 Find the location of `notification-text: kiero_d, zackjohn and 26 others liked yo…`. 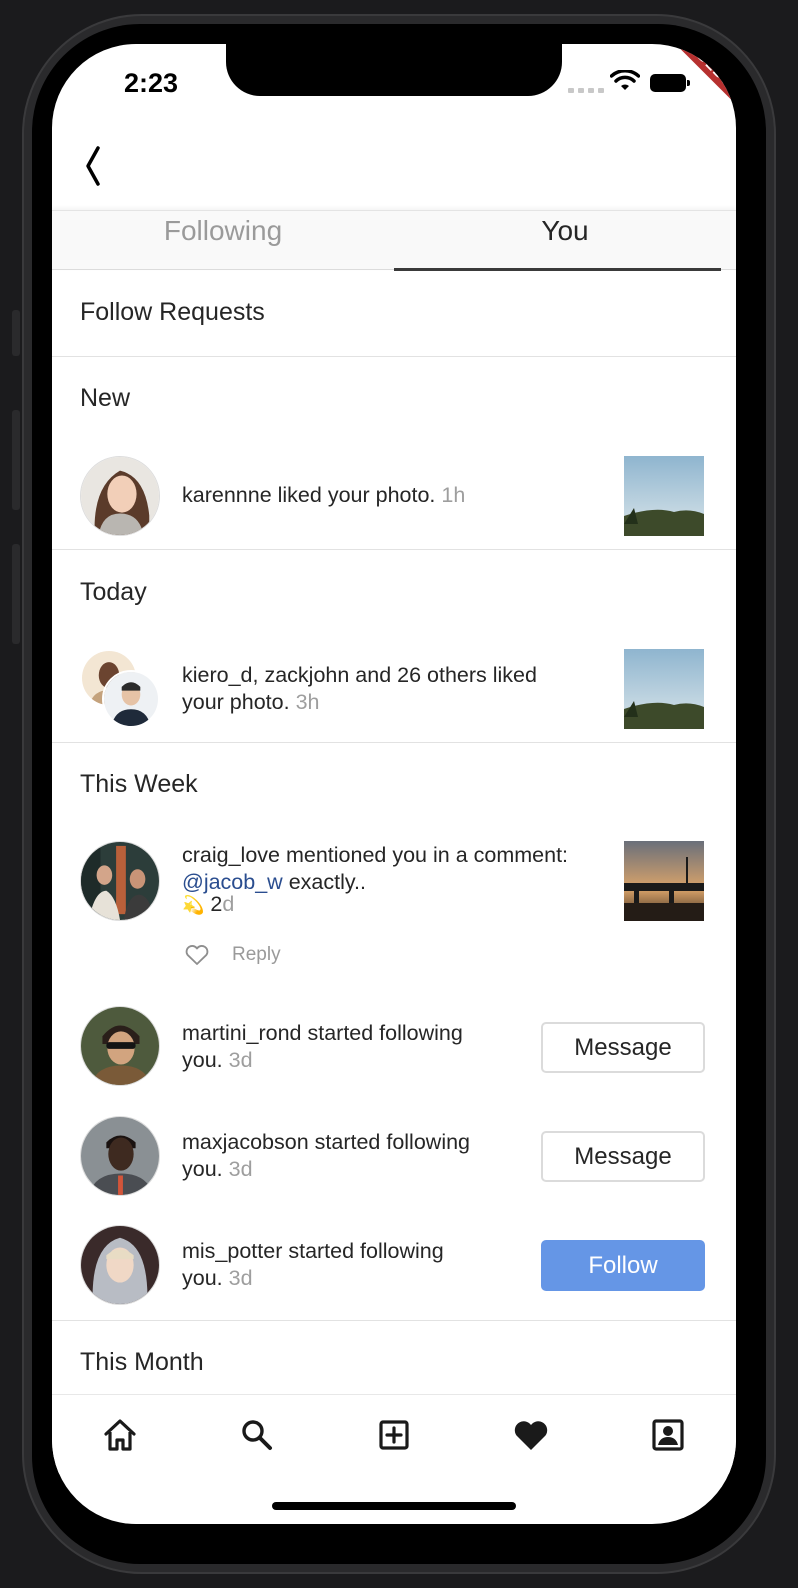

notification-text: kiero_d, zackjohn and 26 others liked yo… is located at coordinates (359, 689).